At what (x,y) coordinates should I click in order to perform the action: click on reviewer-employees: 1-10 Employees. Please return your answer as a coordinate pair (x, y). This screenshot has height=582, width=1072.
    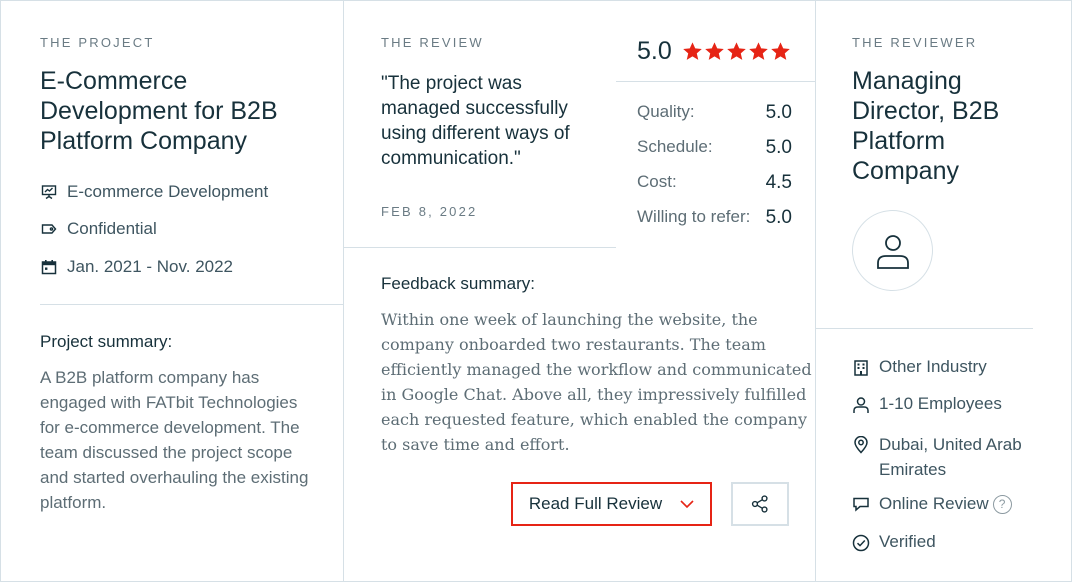
    Looking at the image, I should click on (927, 404).